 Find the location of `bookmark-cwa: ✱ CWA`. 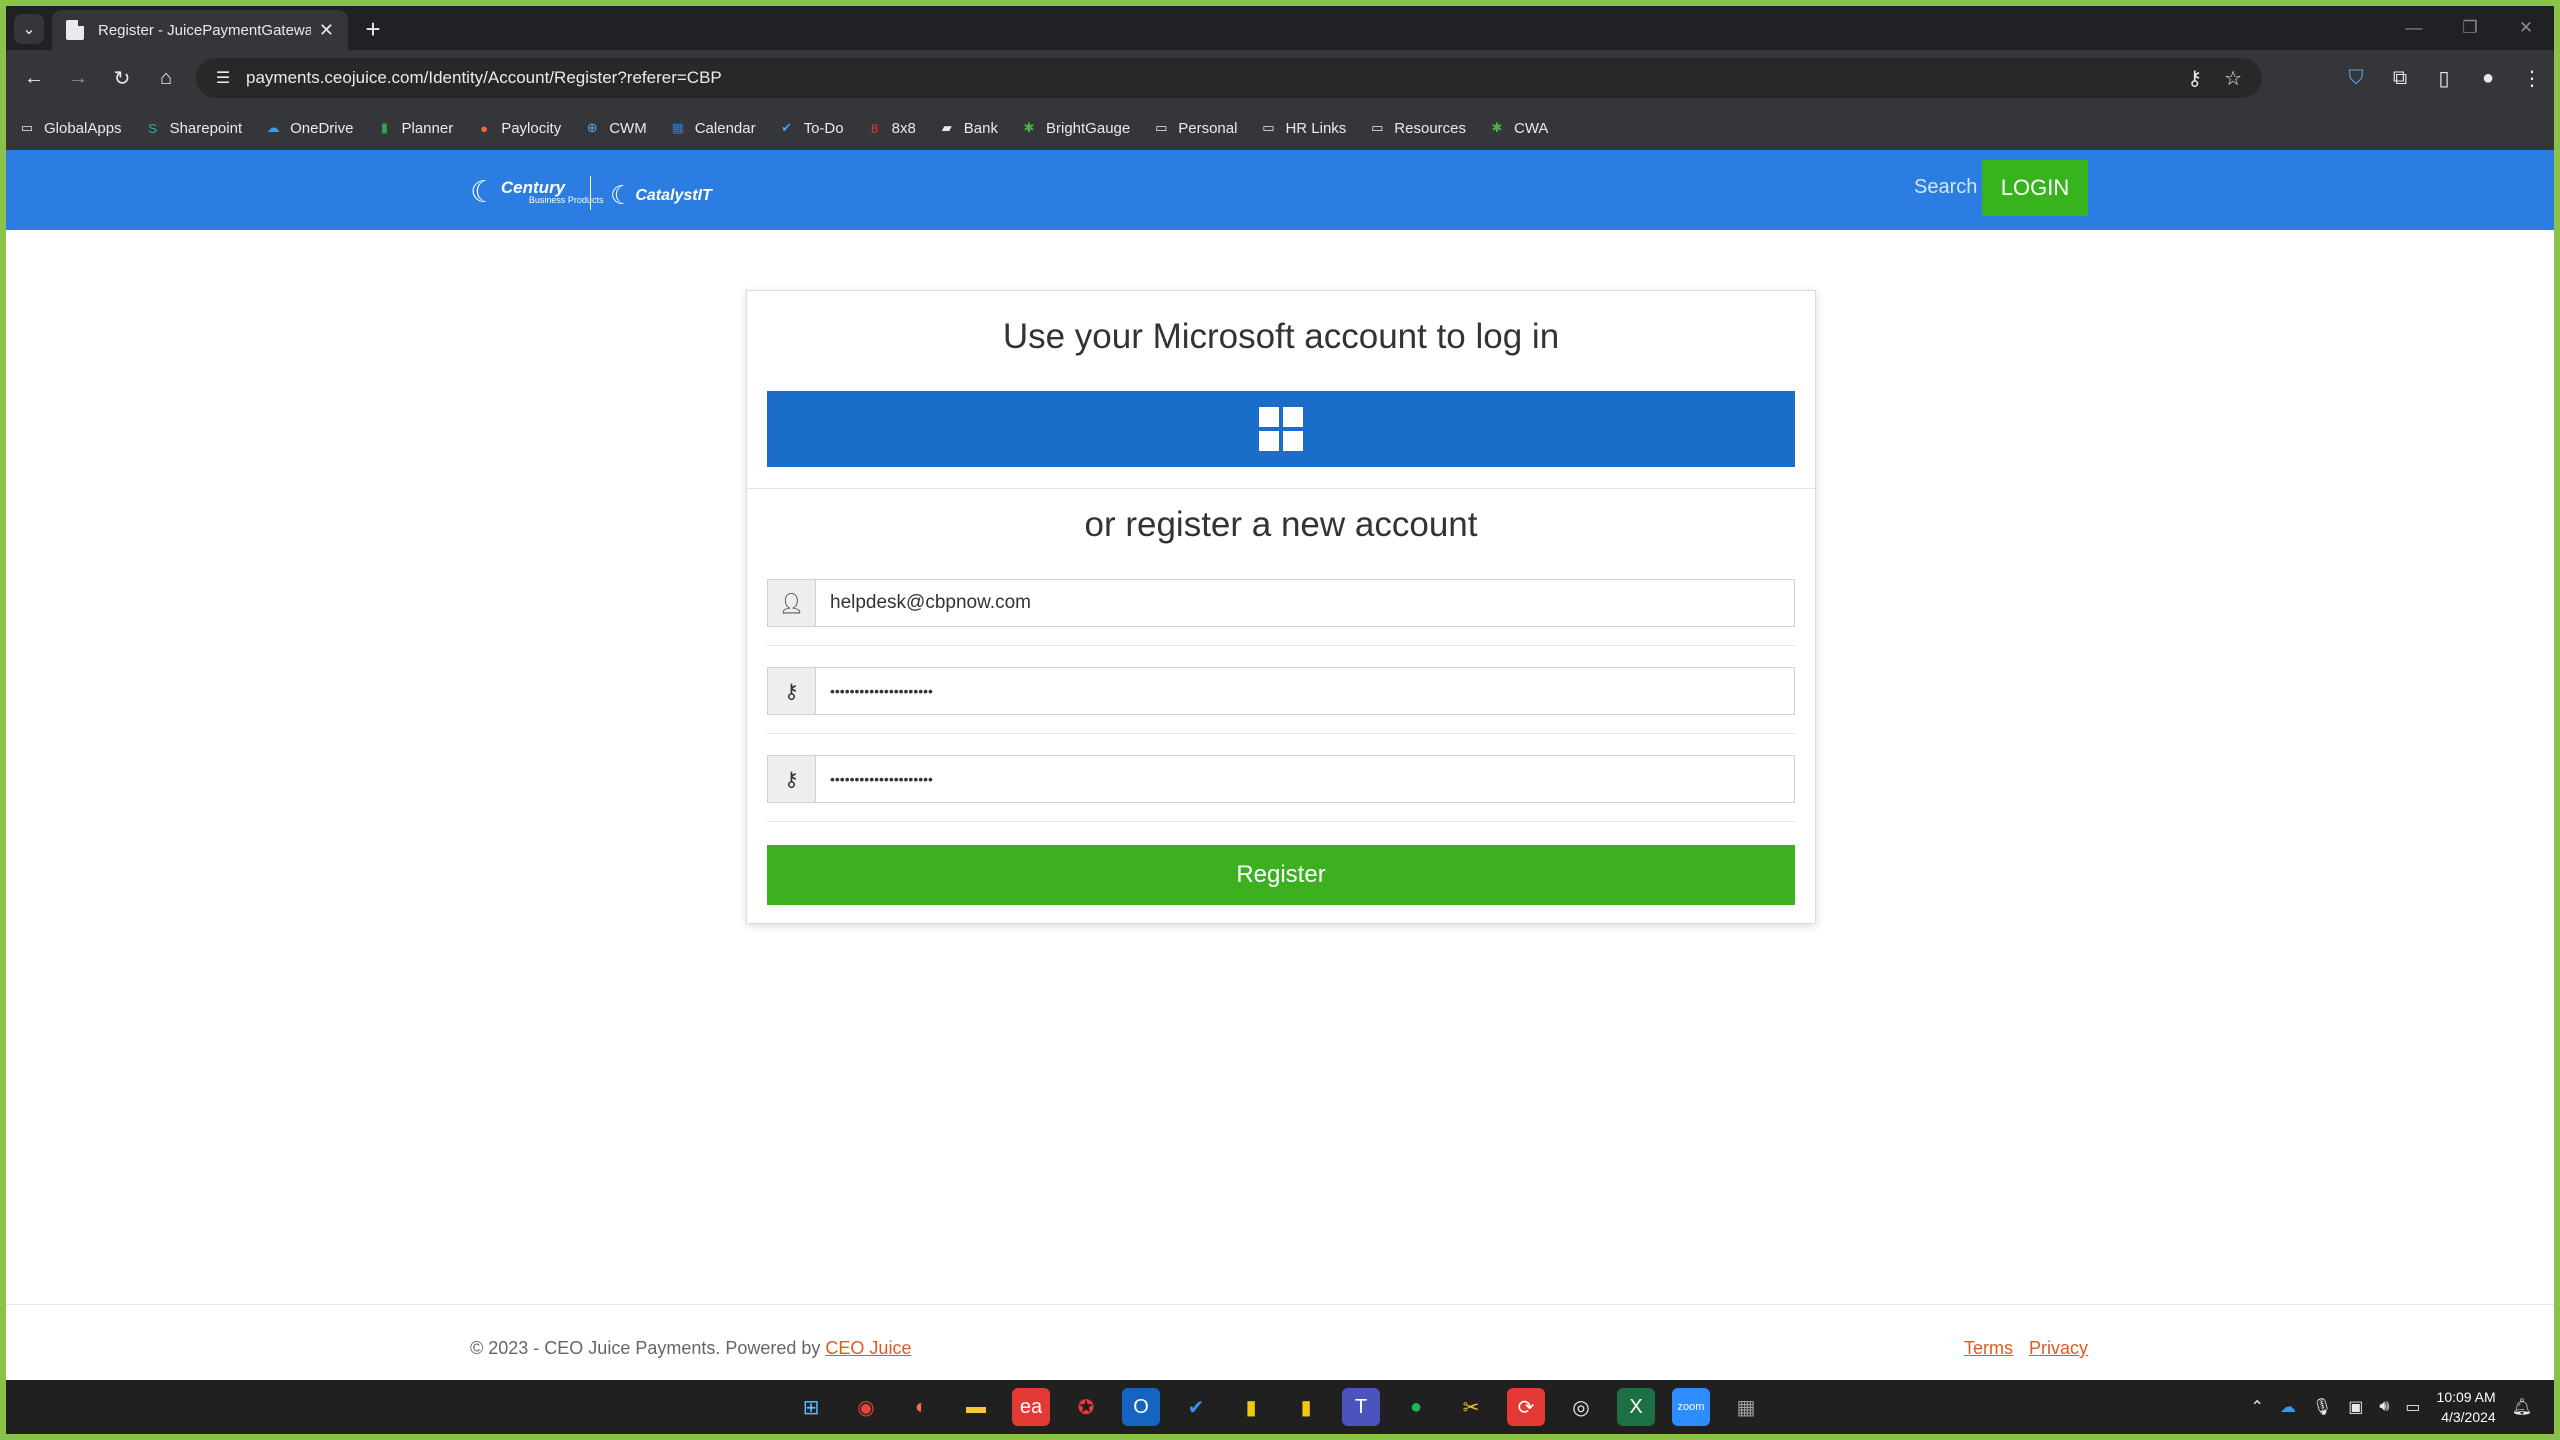

bookmark-cwa: ✱ CWA is located at coordinates (1518, 128).